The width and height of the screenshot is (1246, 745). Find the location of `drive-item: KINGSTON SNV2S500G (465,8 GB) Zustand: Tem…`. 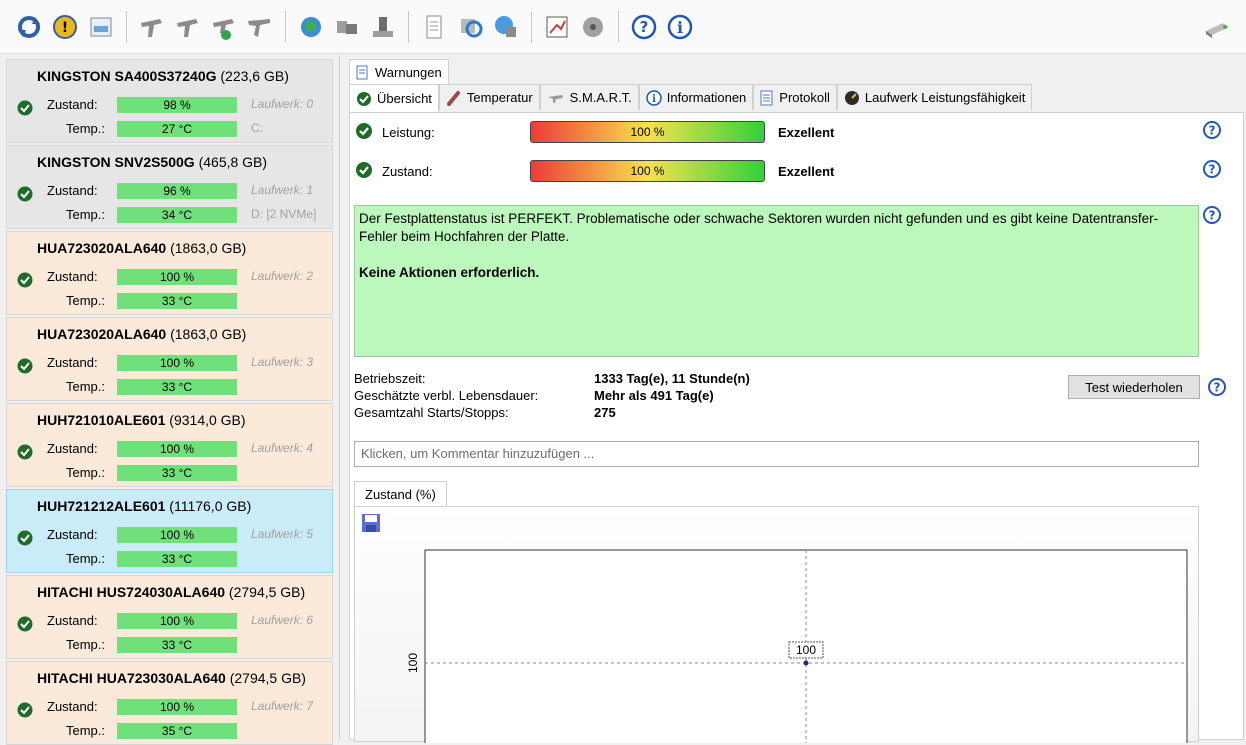

drive-item: KINGSTON SNV2S500G (465,8 GB) Zustand: Tem… is located at coordinates (169, 187).